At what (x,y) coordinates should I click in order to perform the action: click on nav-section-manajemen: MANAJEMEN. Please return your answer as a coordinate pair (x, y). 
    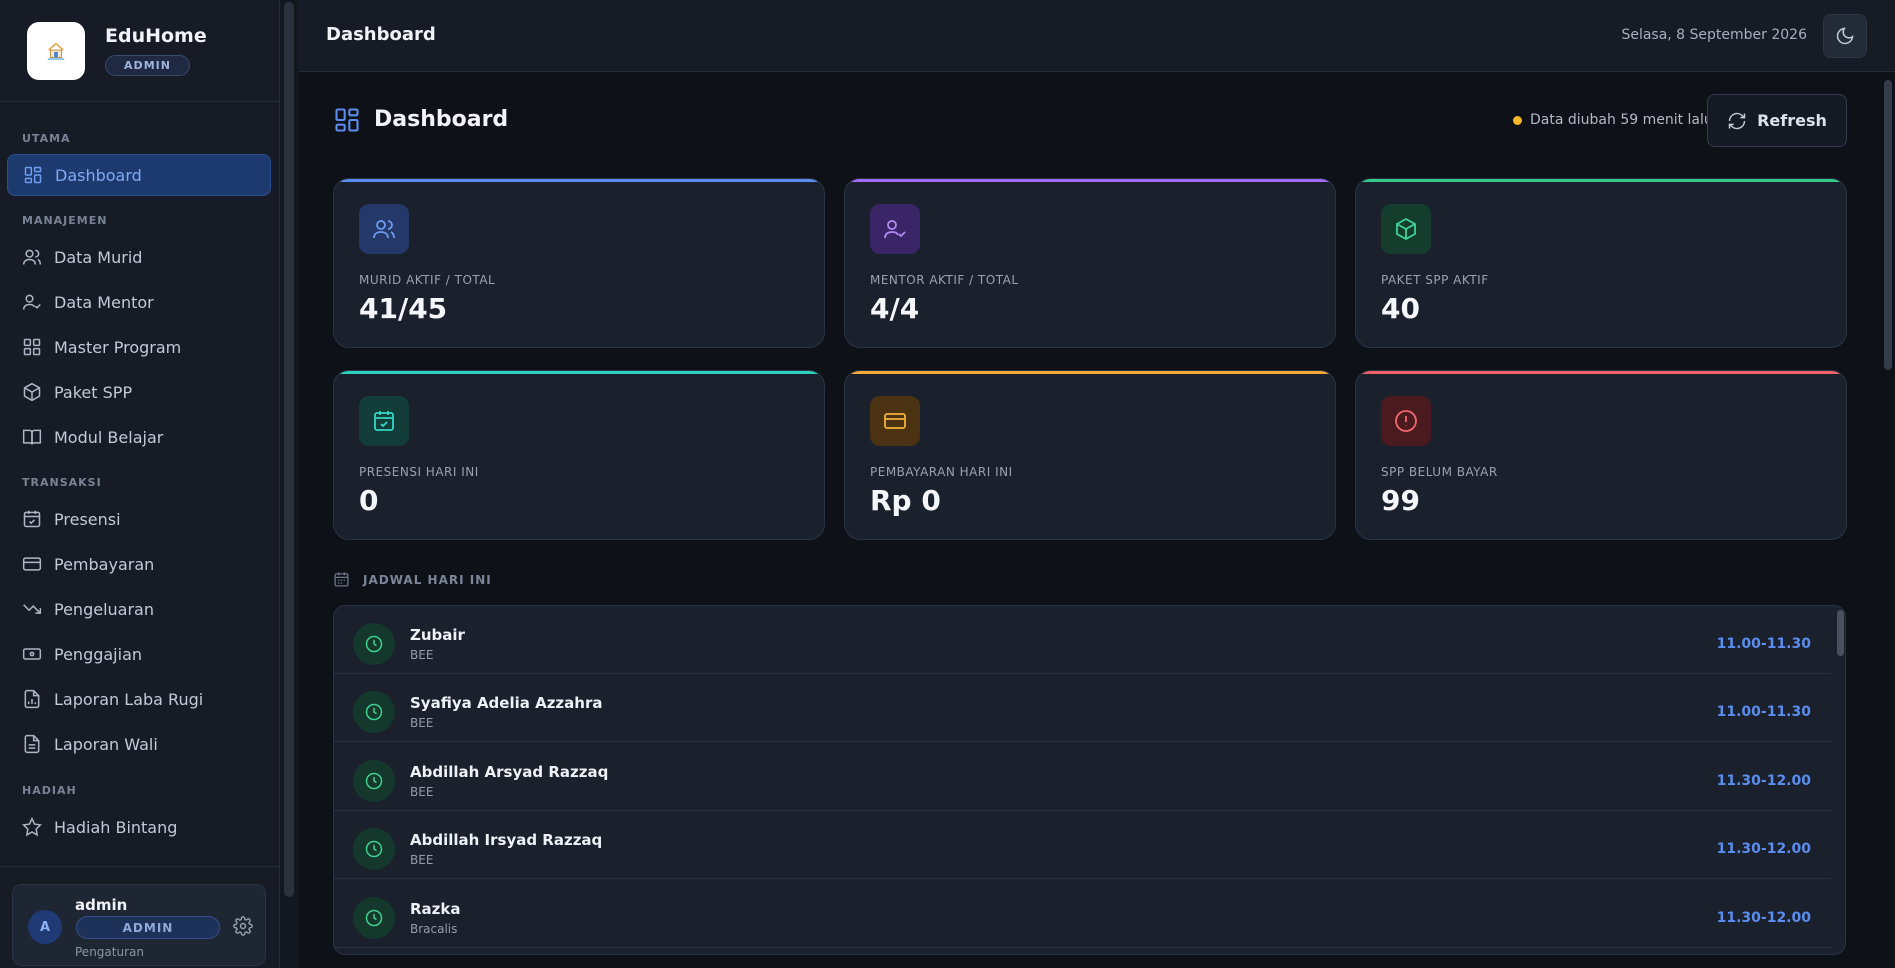
    Looking at the image, I should click on (65, 220).